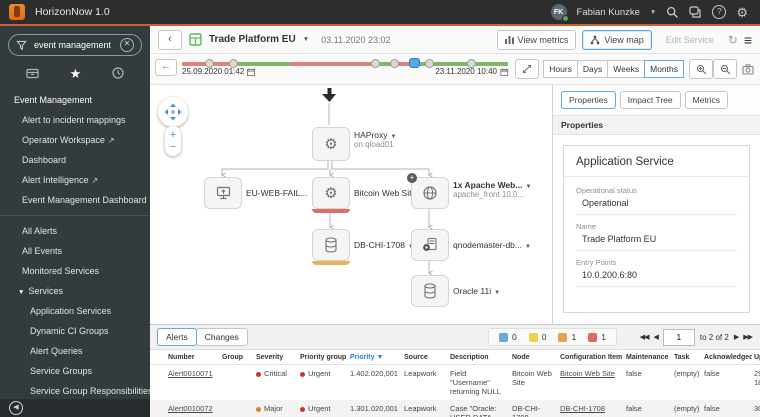 The width and height of the screenshot is (760, 417). Describe the element at coordinates (16, 408) in the screenshot. I see `collapse-sidebar-icon: ◀` at that location.